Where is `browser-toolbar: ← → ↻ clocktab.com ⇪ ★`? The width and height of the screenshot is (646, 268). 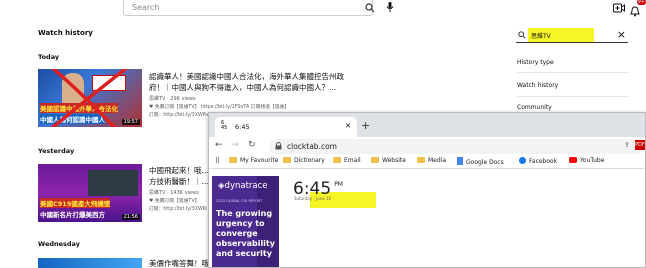
browser-toolbar: ← → ↻ clocktab.com ⇪ ★ is located at coordinates (427, 146).